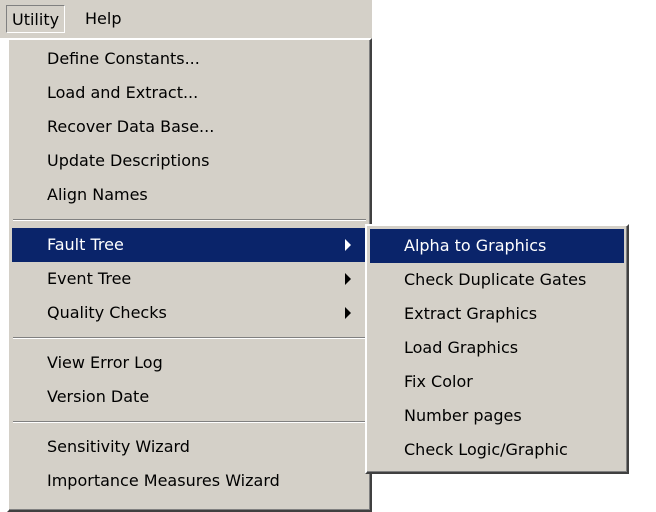  Describe the element at coordinates (186, 19) in the screenshot. I see `menu-bar: Utility Help` at that location.